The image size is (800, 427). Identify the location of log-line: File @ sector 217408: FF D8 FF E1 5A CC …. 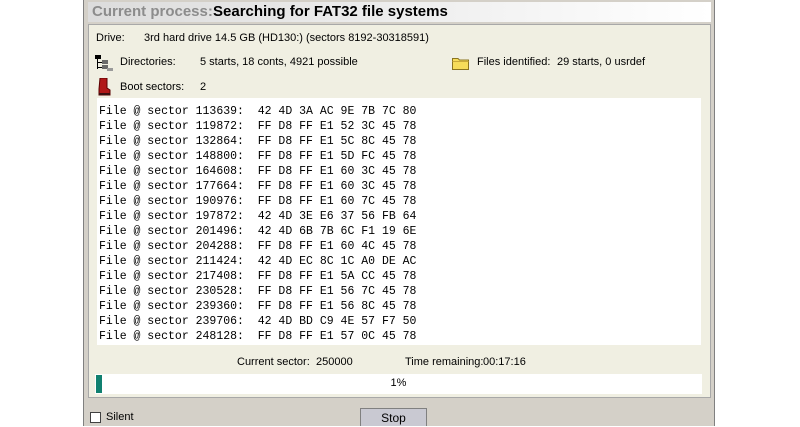
(258, 276).